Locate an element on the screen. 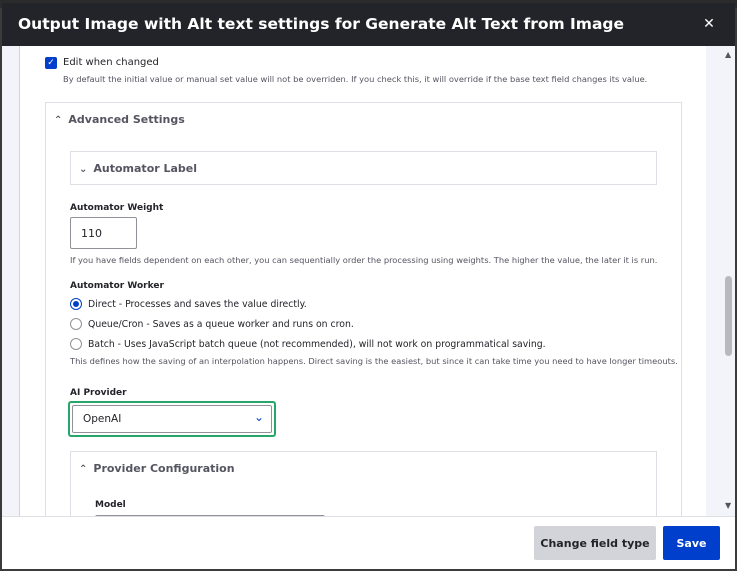  ai-provider-select: OpenAI ⌄ is located at coordinates (172, 419).